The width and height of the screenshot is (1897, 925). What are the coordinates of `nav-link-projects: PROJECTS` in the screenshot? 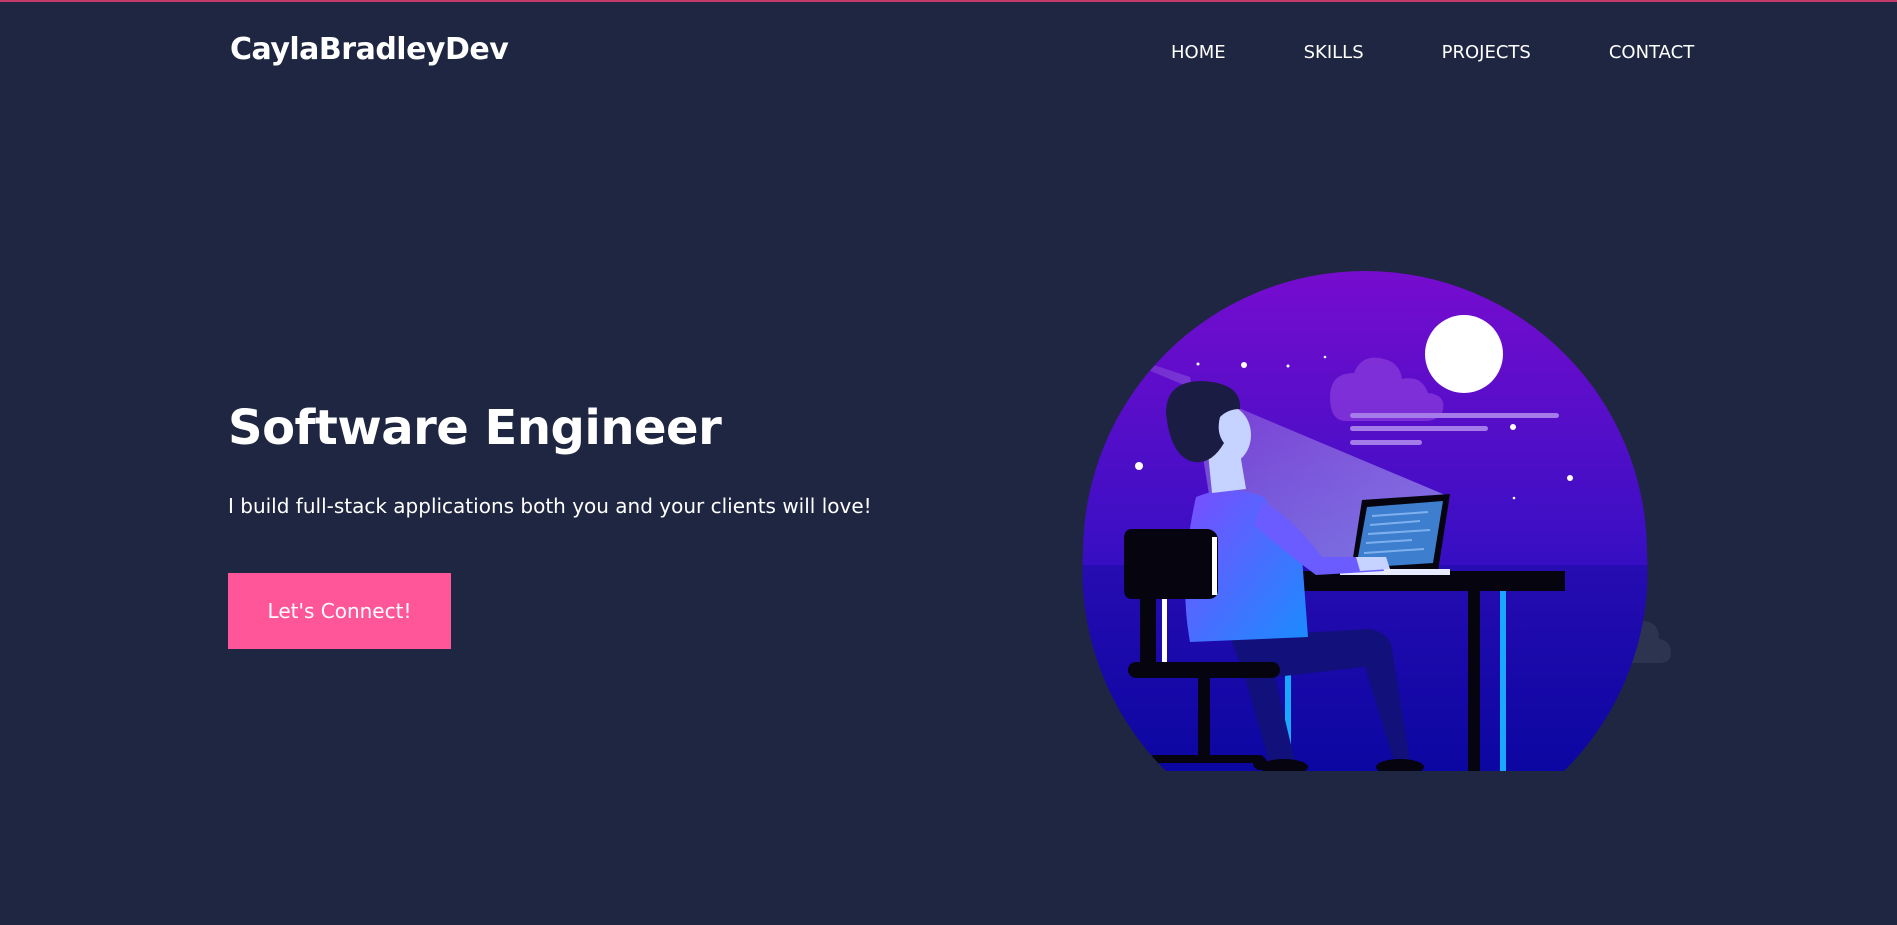 It's located at (1486, 52).